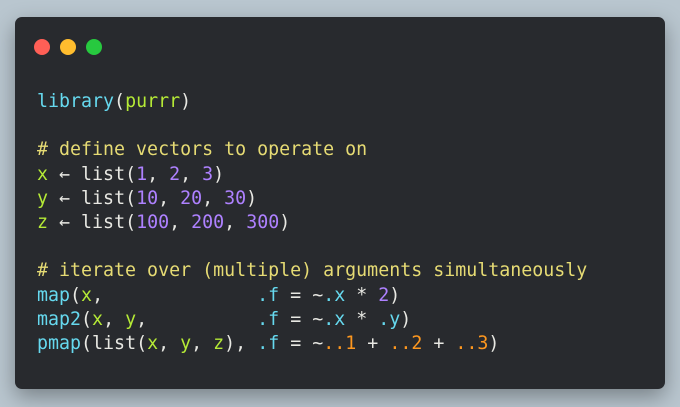 The height and width of the screenshot is (407, 680). What do you see at coordinates (94, 47) in the screenshot?
I see `maximize-dot-icon` at bounding box center [94, 47].